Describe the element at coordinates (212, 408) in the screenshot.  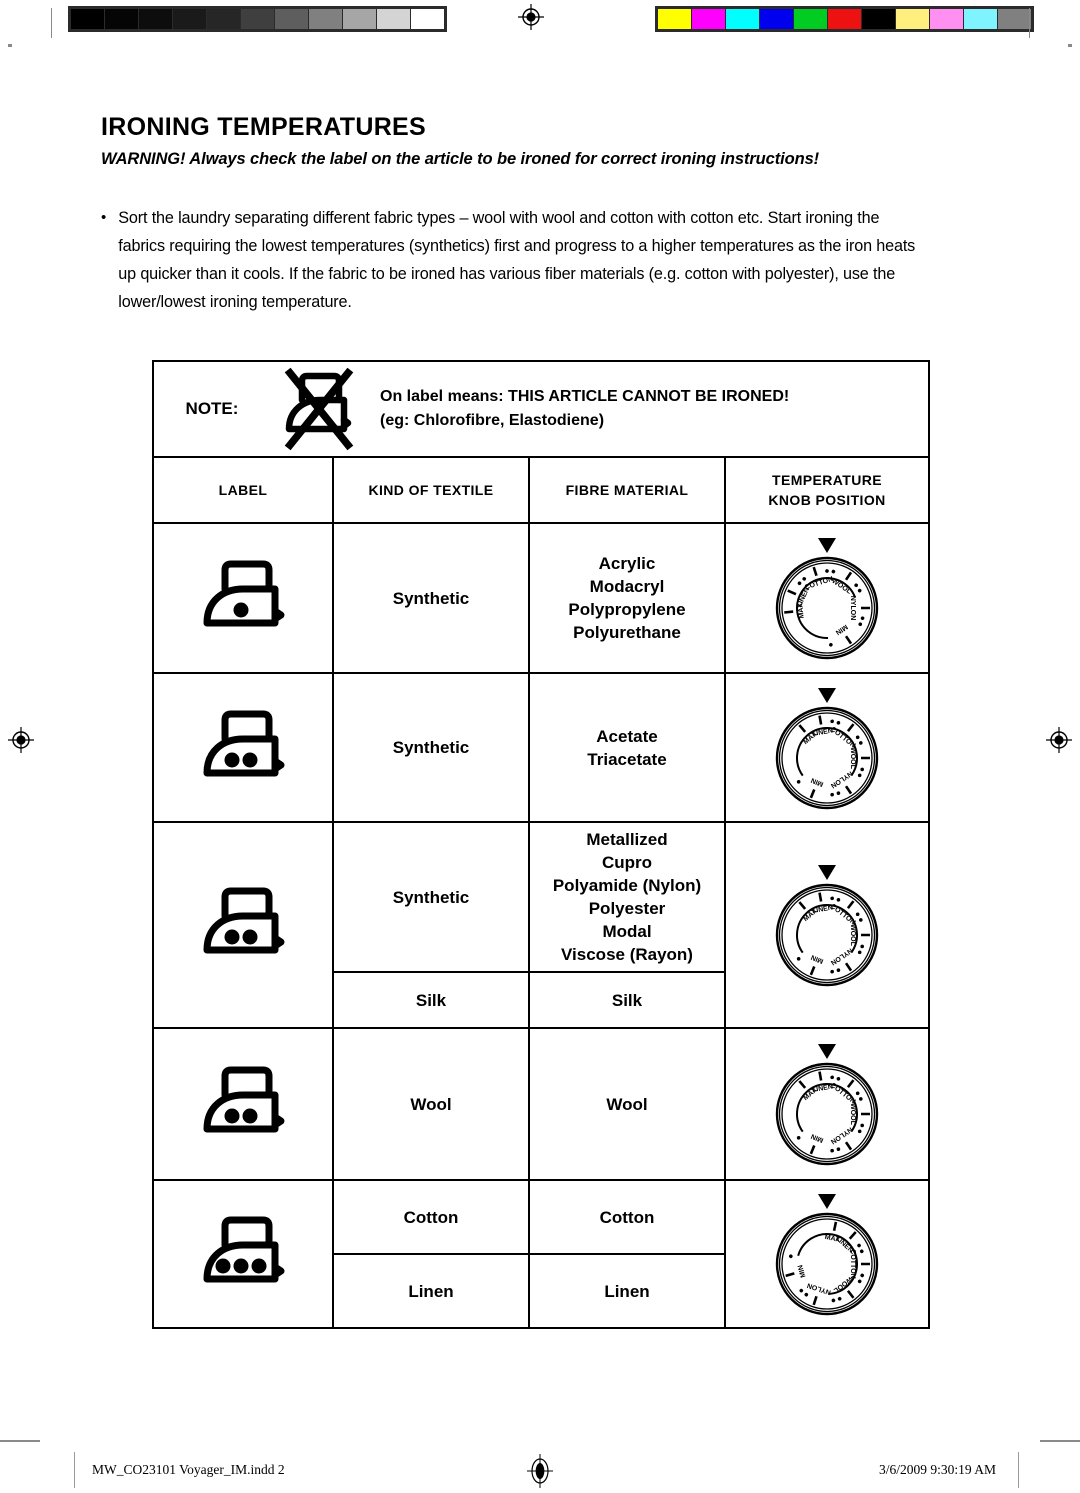
I see `note-label: NOTE:` at that location.